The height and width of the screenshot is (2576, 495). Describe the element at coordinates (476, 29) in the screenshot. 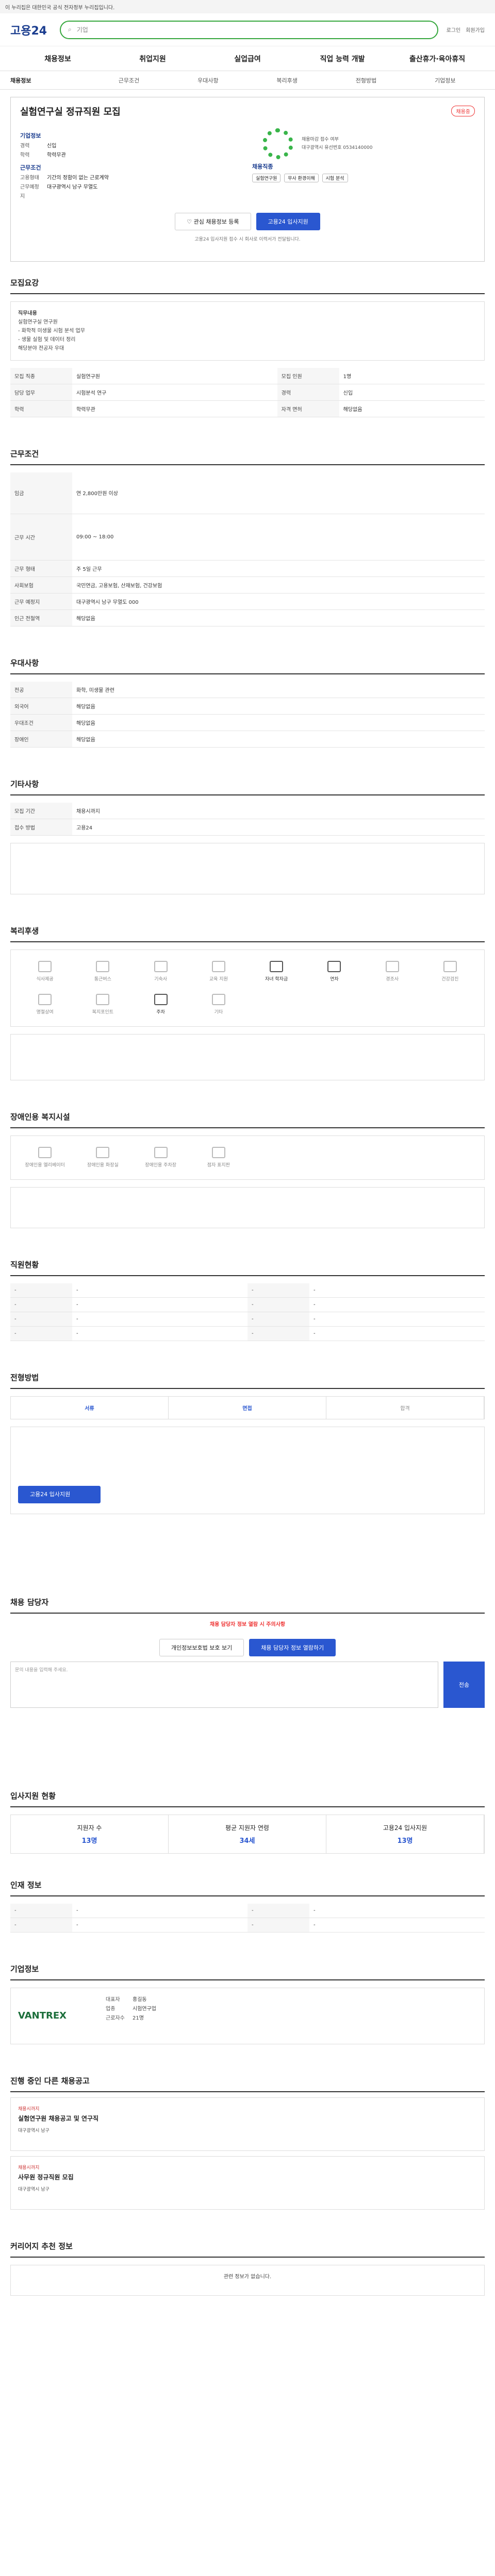

I see `signup-link: 회원가입` at that location.